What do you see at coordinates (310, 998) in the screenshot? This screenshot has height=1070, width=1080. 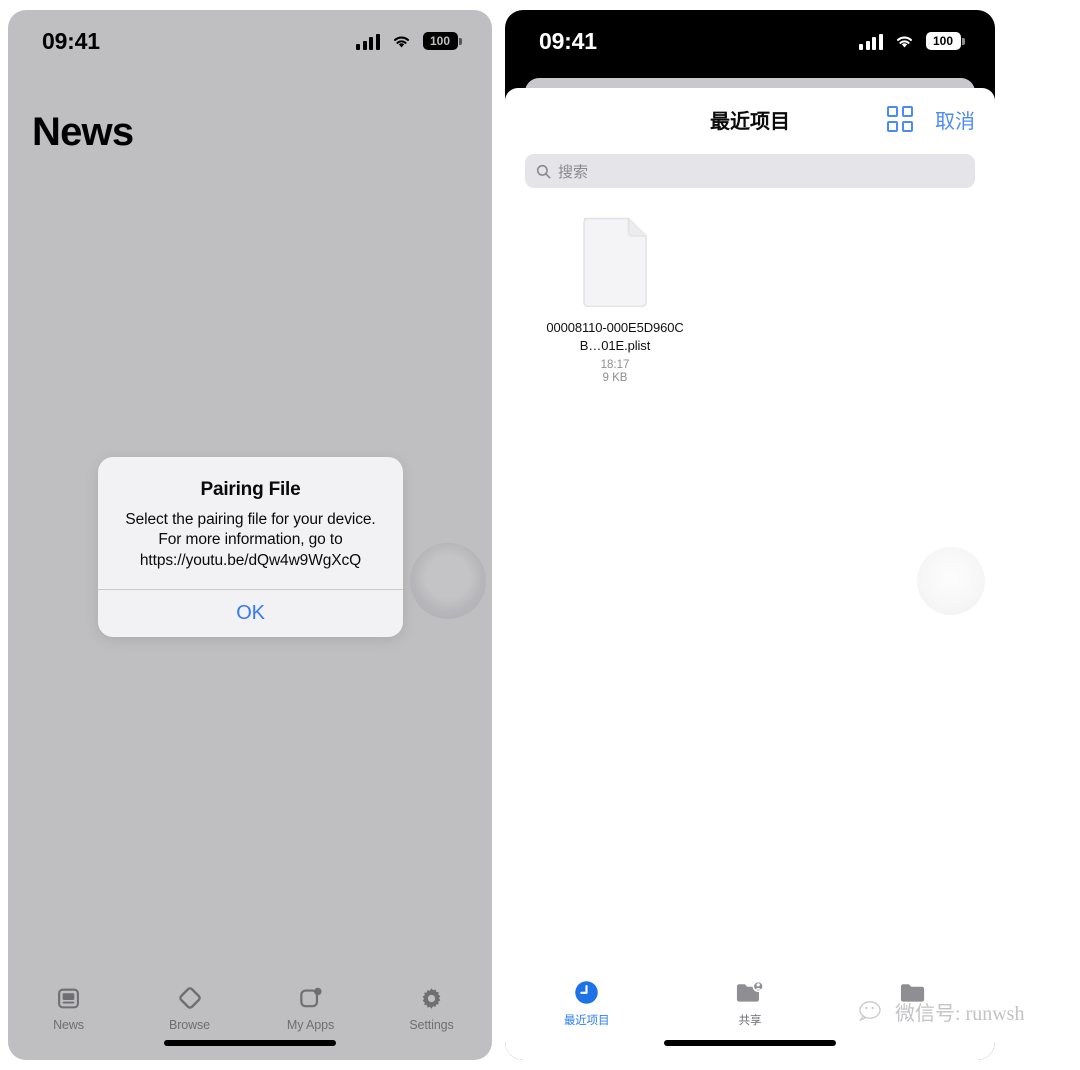 I see `my-apps-icon` at bounding box center [310, 998].